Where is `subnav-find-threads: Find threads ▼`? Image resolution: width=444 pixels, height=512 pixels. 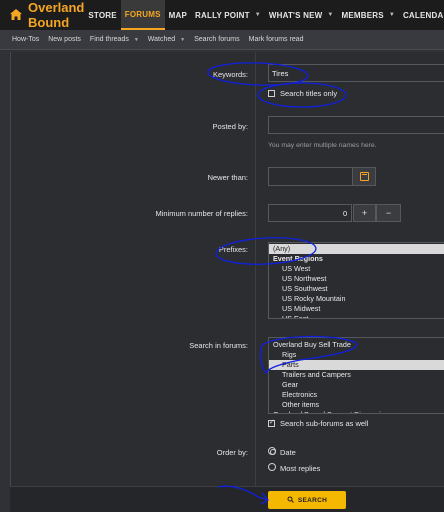 subnav-find-threads: Find threads ▼ is located at coordinates (114, 39).